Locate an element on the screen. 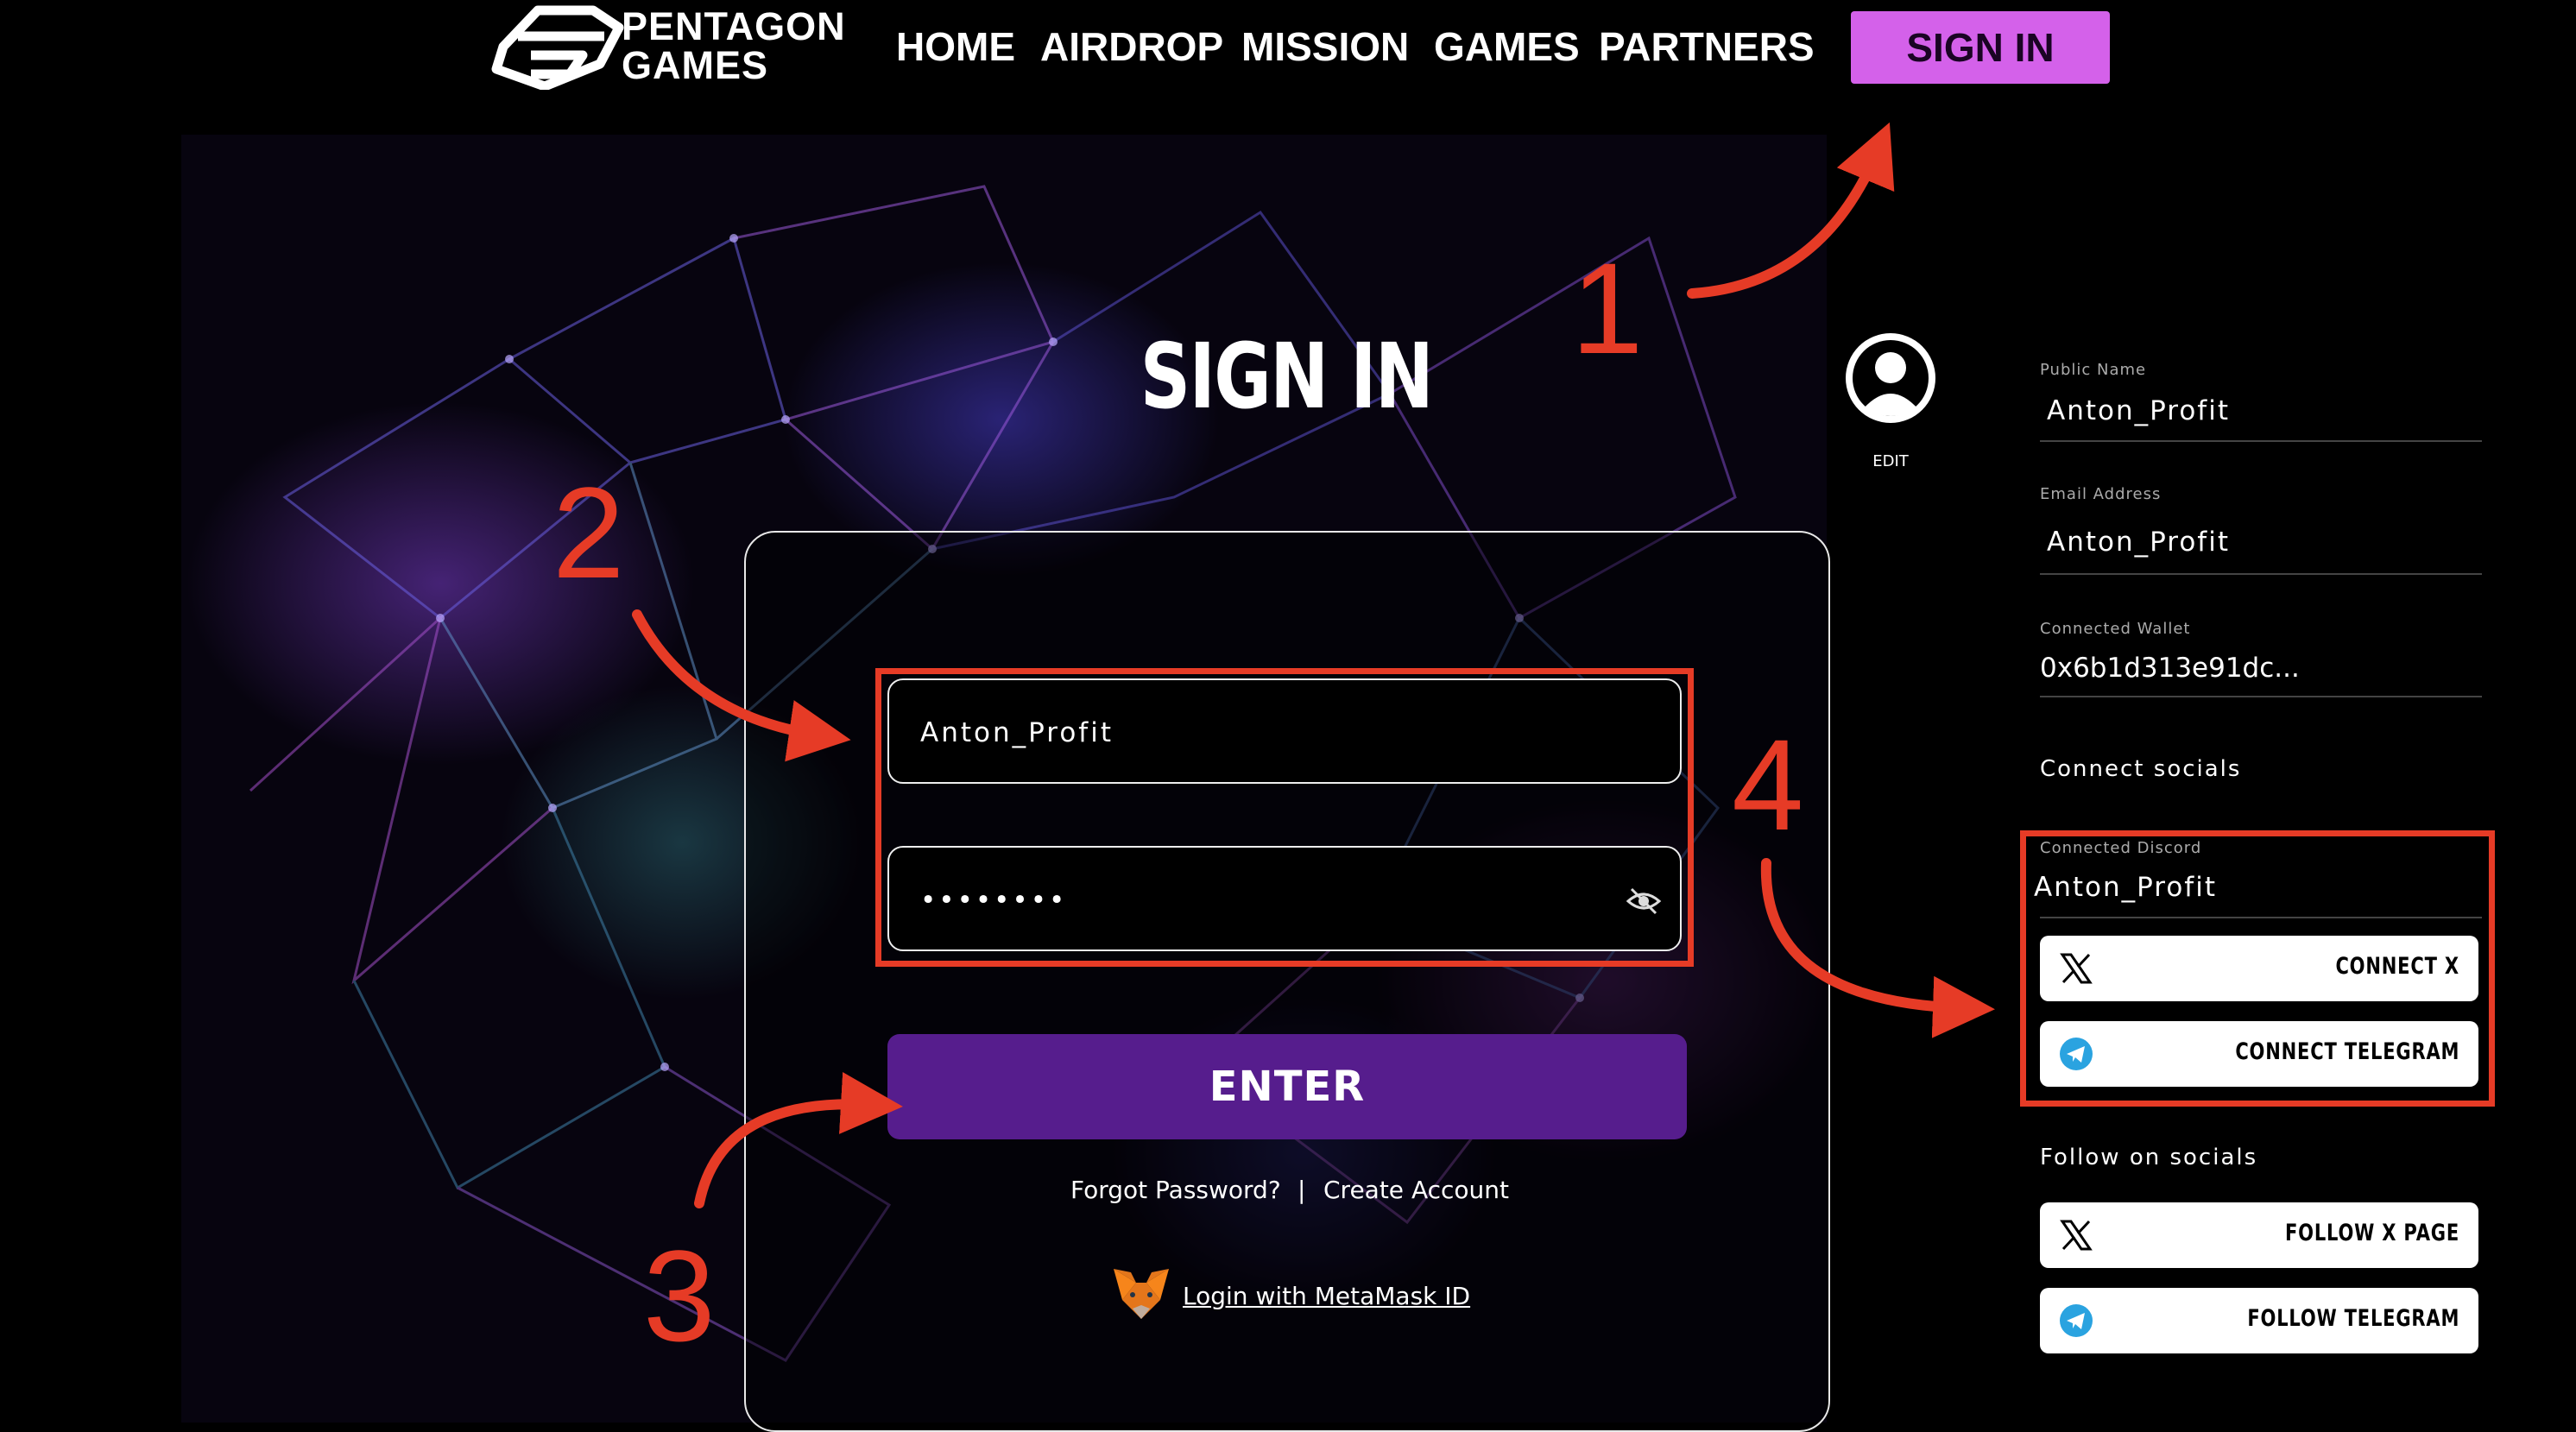 This screenshot has width=2576, height=1432. arrow-to-signin is located at coordinates (1791, 211).